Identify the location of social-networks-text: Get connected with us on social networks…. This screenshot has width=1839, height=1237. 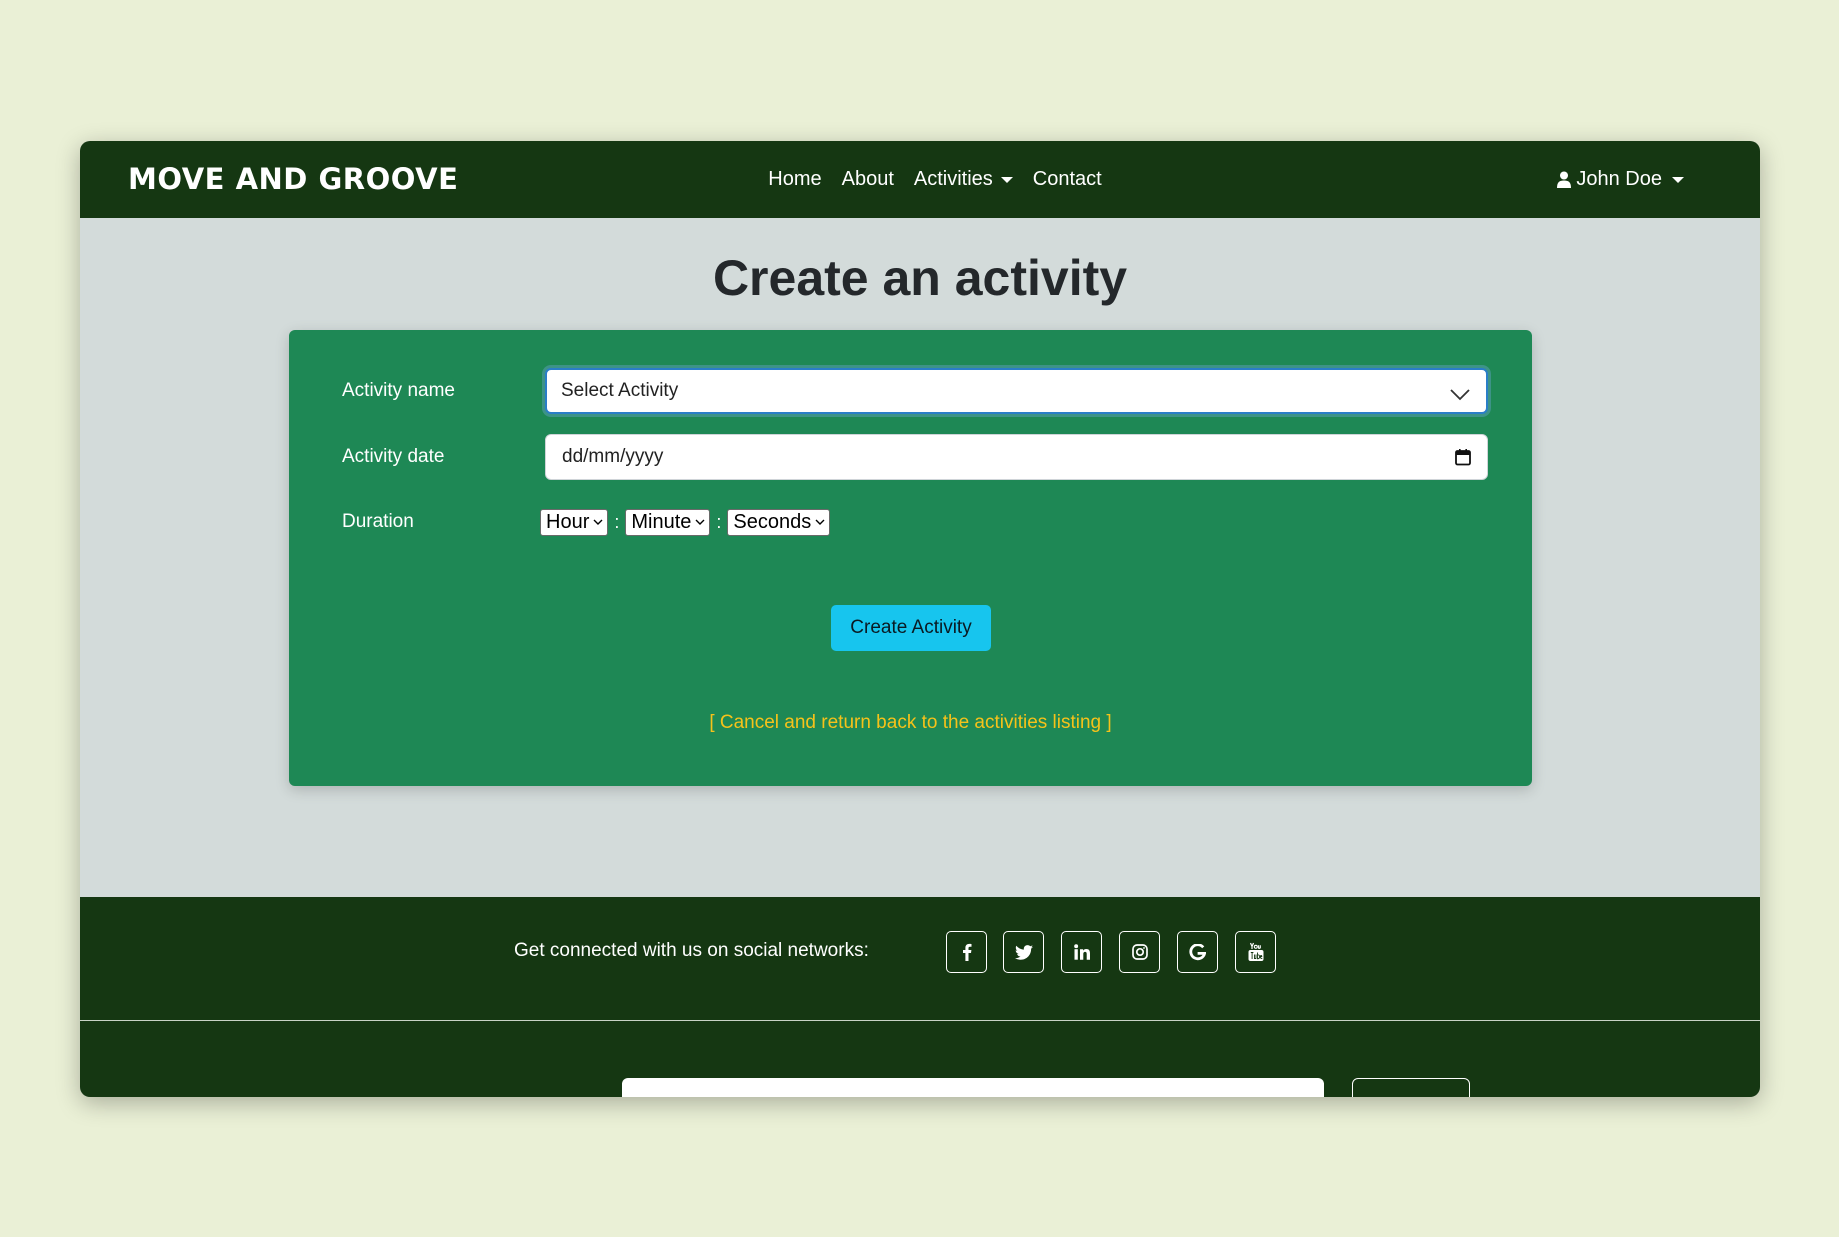
(691, 950).